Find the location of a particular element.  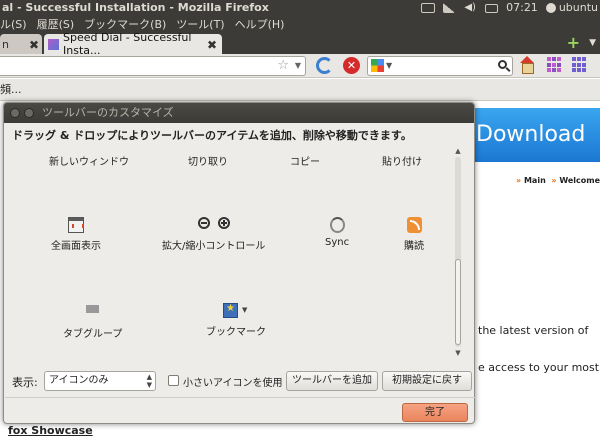

engine-dropdown-chevron-down-icon: ▼ is located at coordinates (389, 65).